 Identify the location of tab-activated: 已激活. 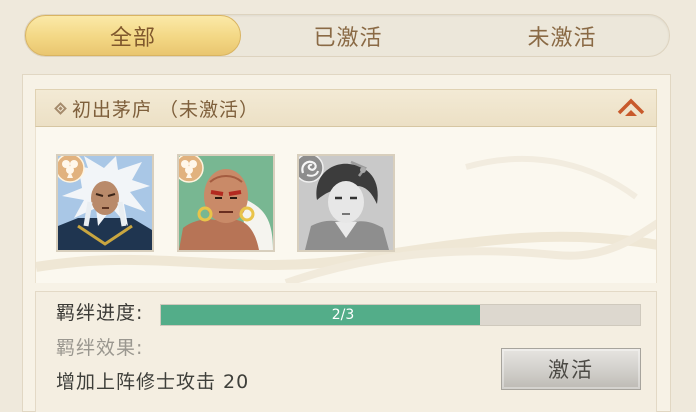
(348, 35).